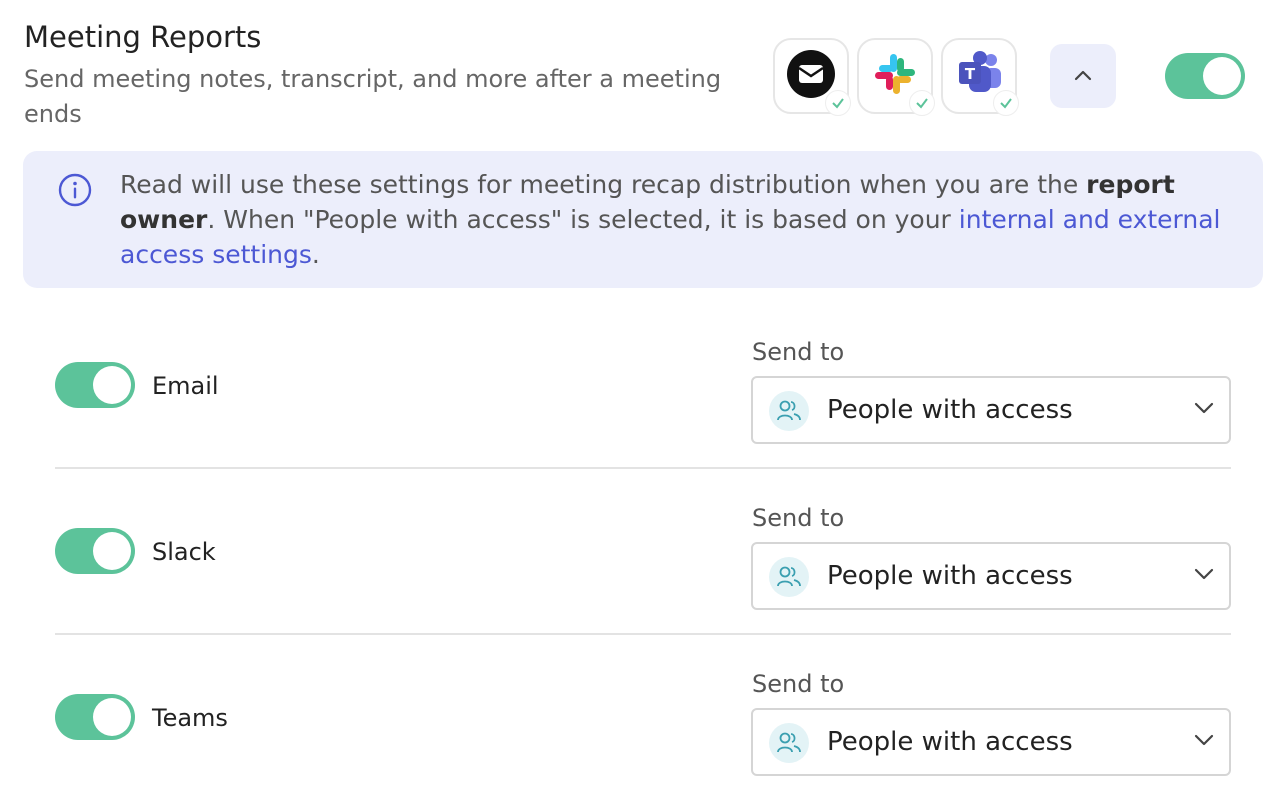 Image resolution: width=1280 pixels, height=802 pixels. What do you see at coordinates (896, 77) in the screenshot?
I see `slack-app-button` at bounding box center [896, 77].